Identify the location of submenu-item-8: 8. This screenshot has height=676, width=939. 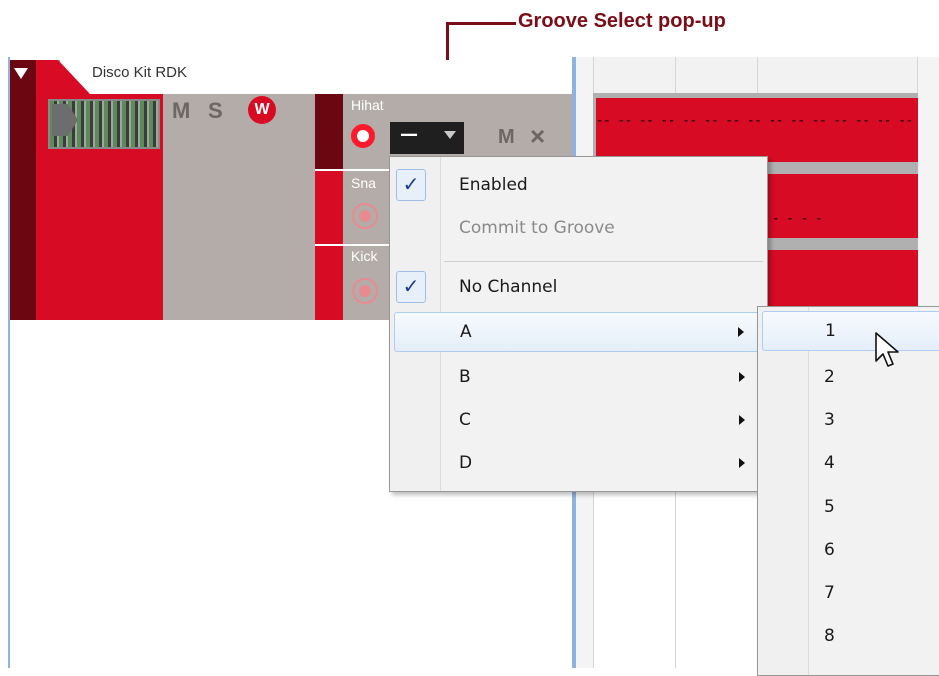
(848, 636).